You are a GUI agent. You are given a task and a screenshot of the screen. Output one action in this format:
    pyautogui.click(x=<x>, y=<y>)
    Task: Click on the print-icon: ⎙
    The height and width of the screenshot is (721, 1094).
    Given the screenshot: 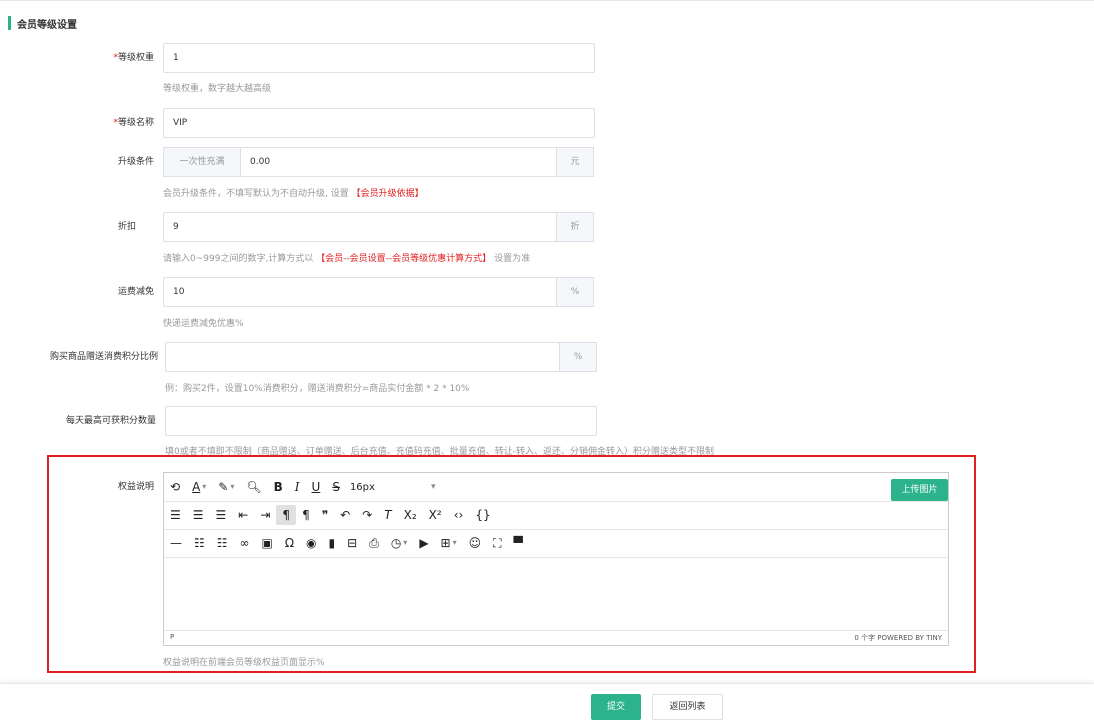 What is the action you would take?
    pyautogui.click(x=374, y=543)
    